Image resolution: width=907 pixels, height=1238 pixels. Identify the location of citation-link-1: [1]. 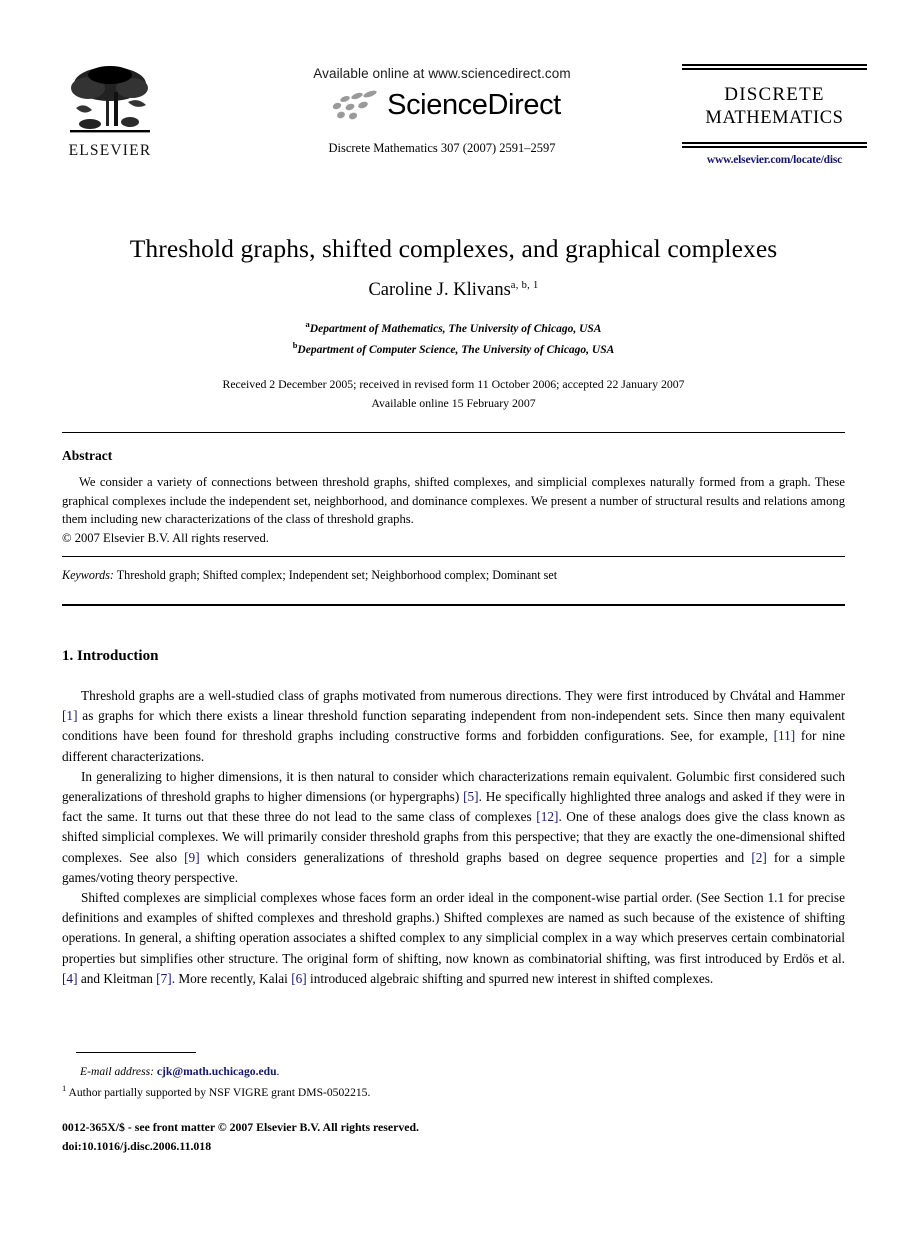
(70, 715).